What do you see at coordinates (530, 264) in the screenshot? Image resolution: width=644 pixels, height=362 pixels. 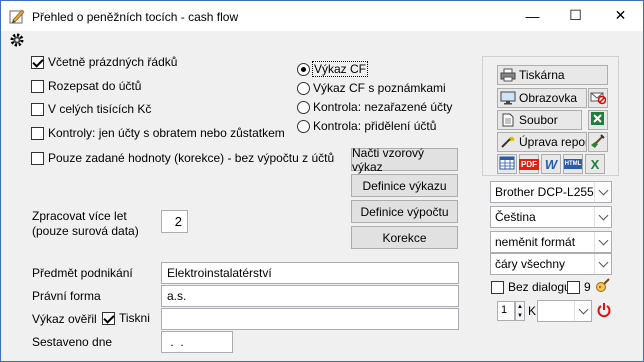 I see `lines-select-value: čáry všechny` at bounding box center [530, 264].